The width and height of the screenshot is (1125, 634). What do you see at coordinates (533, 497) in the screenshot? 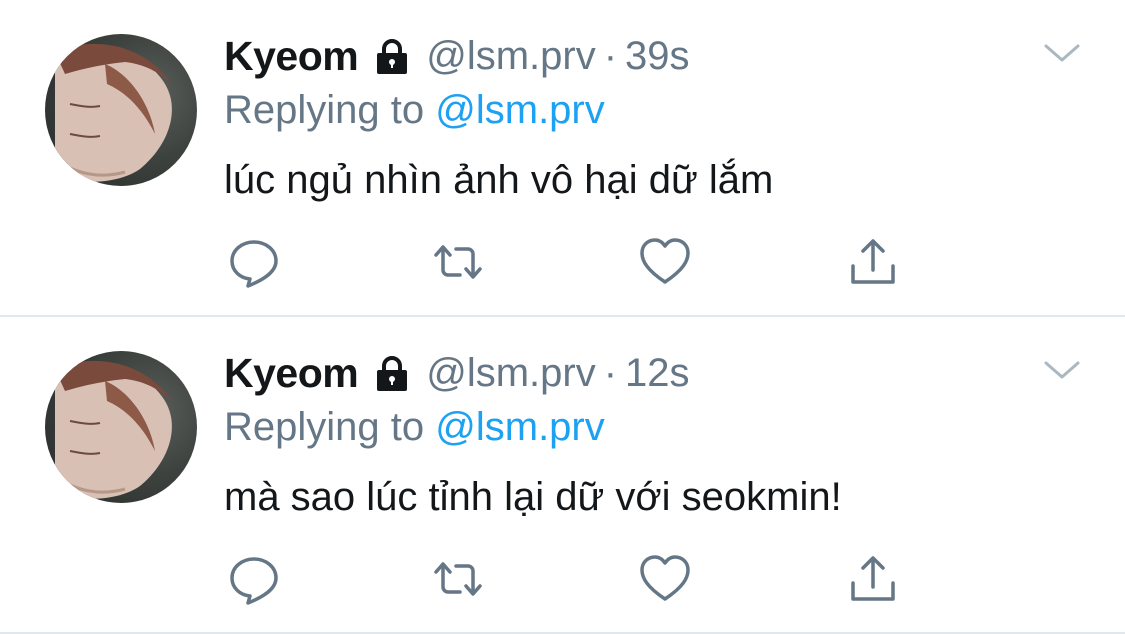
I see `tweet-text: mà sao lúc tỉnh lại dữ với seokmin!` at bounding box center [533, 497].